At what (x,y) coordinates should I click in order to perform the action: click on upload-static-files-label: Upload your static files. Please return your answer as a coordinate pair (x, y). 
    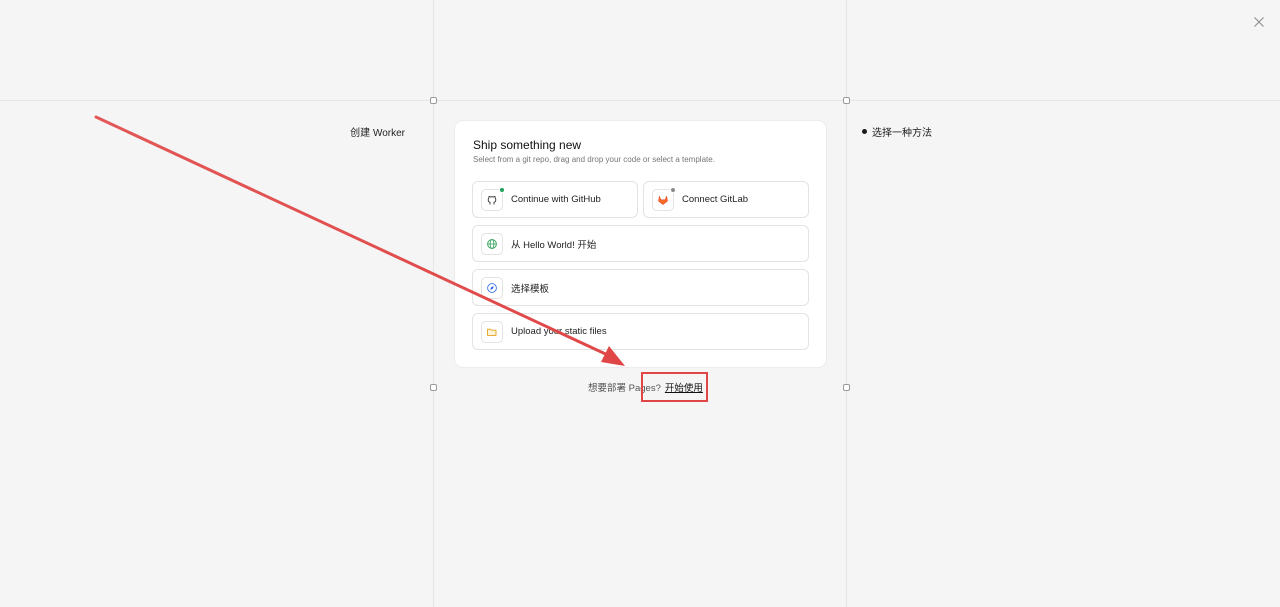
    Looking at the image, I should click on (559, 331).